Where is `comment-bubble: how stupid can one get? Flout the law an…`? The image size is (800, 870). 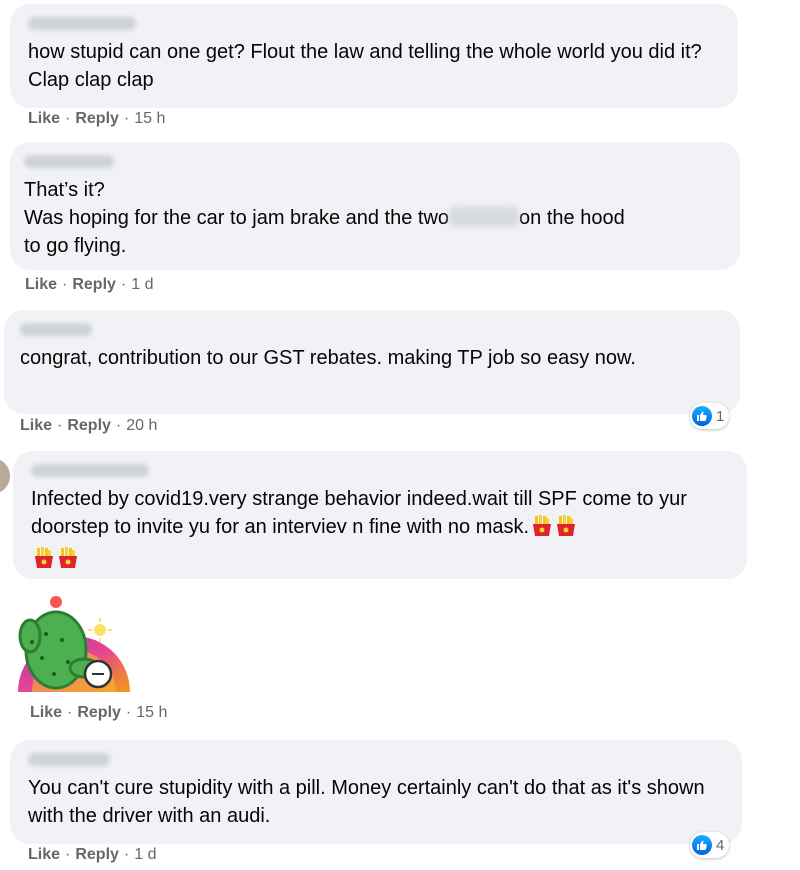 comment-bubble: how stupid can one get? Flout the law an… is located at coordinates (374, 56).